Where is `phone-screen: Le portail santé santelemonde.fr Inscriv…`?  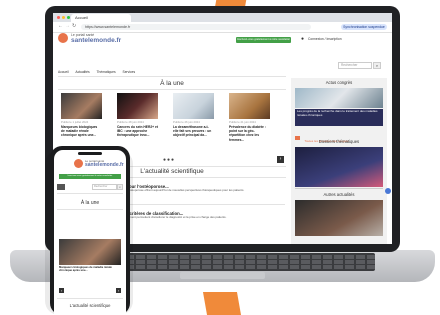
phone-screen: Le portail santé santelemonde.fr Inscriv… is located at coordinates (90, 232).